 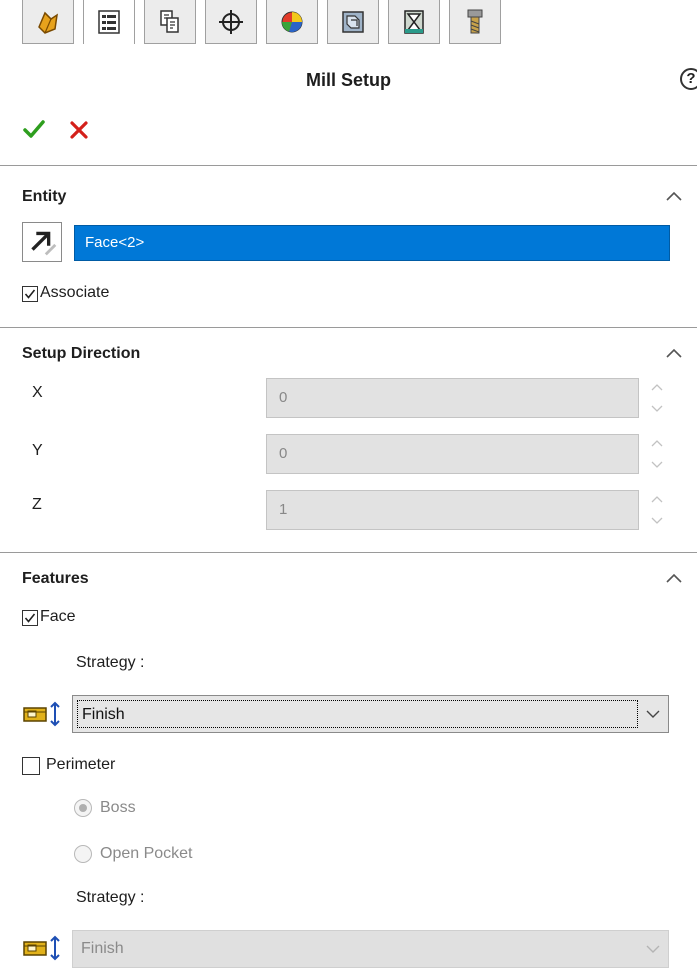 I want to click on setup-direction-section-title: Setup Direction, so click(x=81, y=353).